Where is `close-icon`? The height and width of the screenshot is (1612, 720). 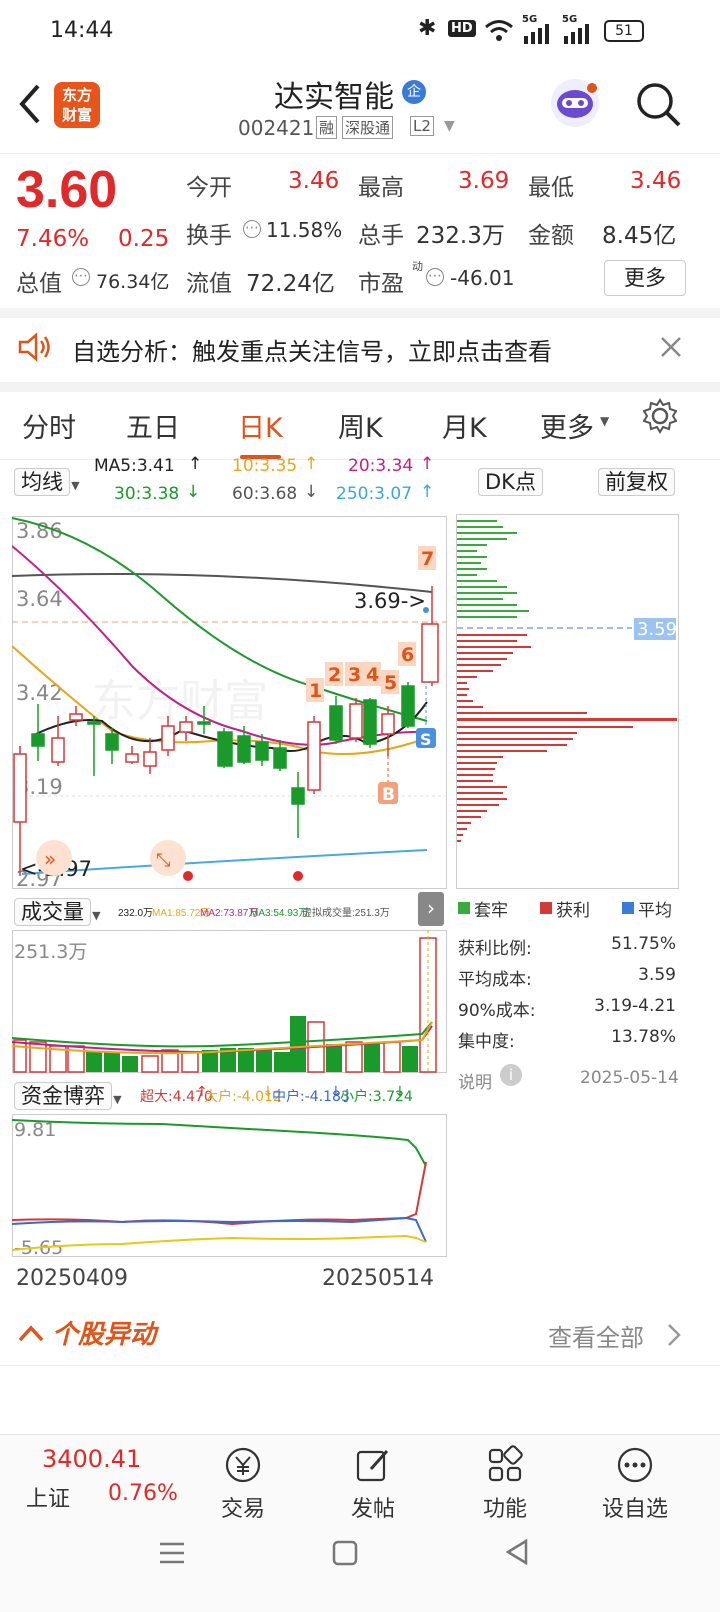
close-icon is located at coordinates (671, 347).